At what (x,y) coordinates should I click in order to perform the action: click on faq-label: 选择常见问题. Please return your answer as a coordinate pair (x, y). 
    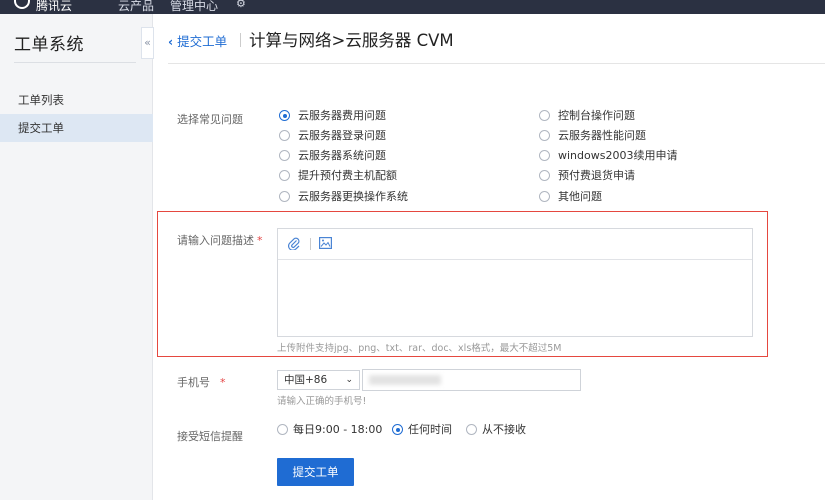
    Looking at the image, I should click on (210, 119).